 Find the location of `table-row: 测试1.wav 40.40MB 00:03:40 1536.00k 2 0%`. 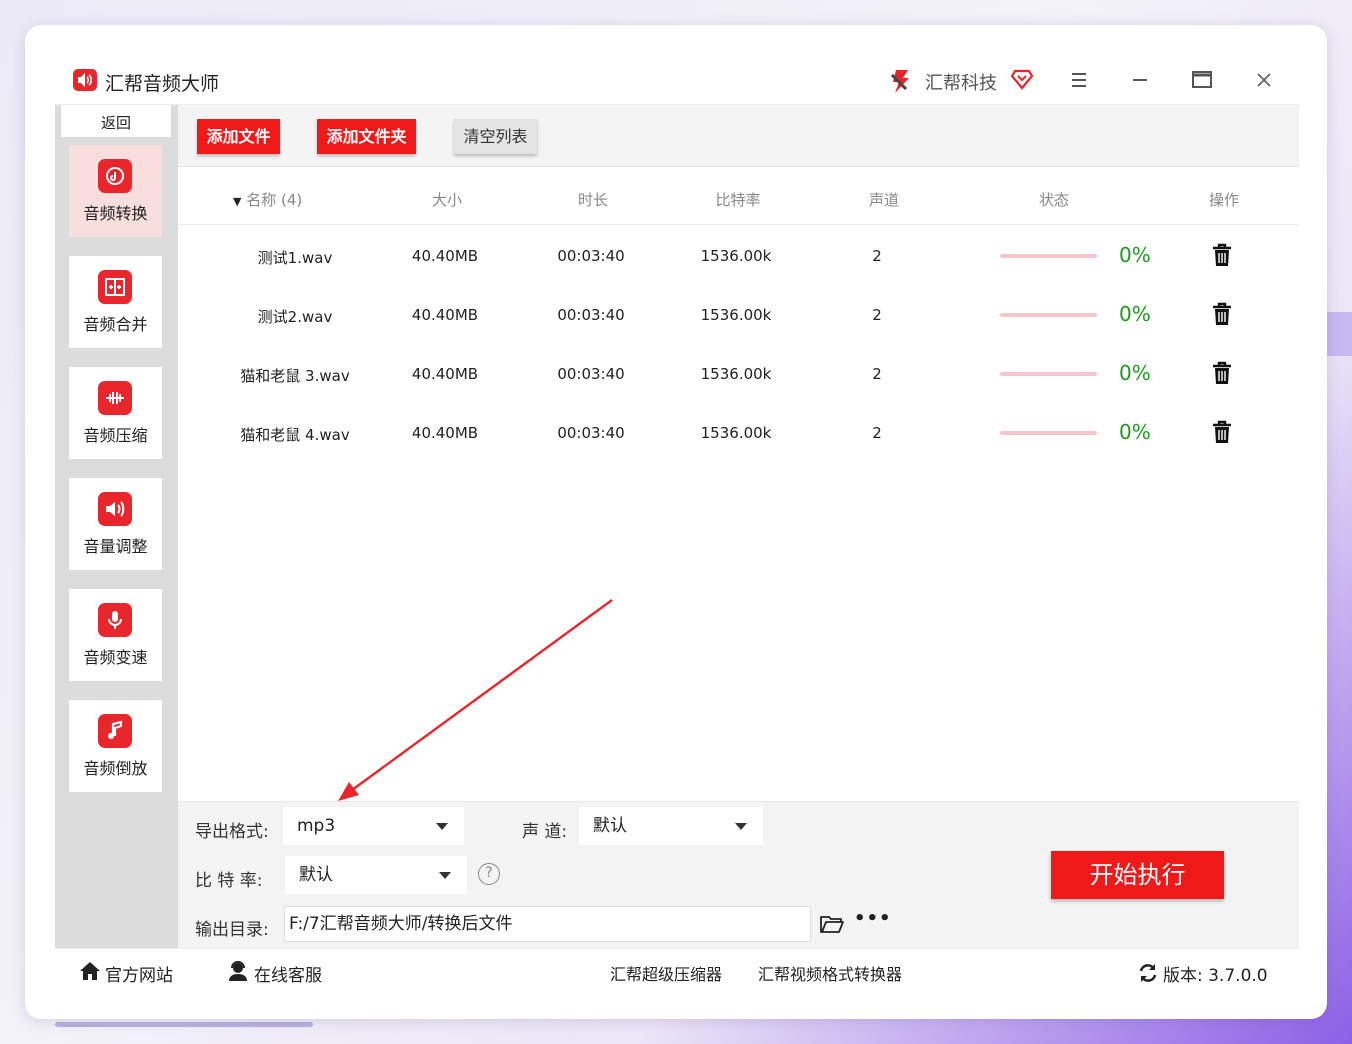

table-row: 测试1.wav 40.40MB 00:03:40 1536.00k 2 0% is located at coordinates (738, 254).